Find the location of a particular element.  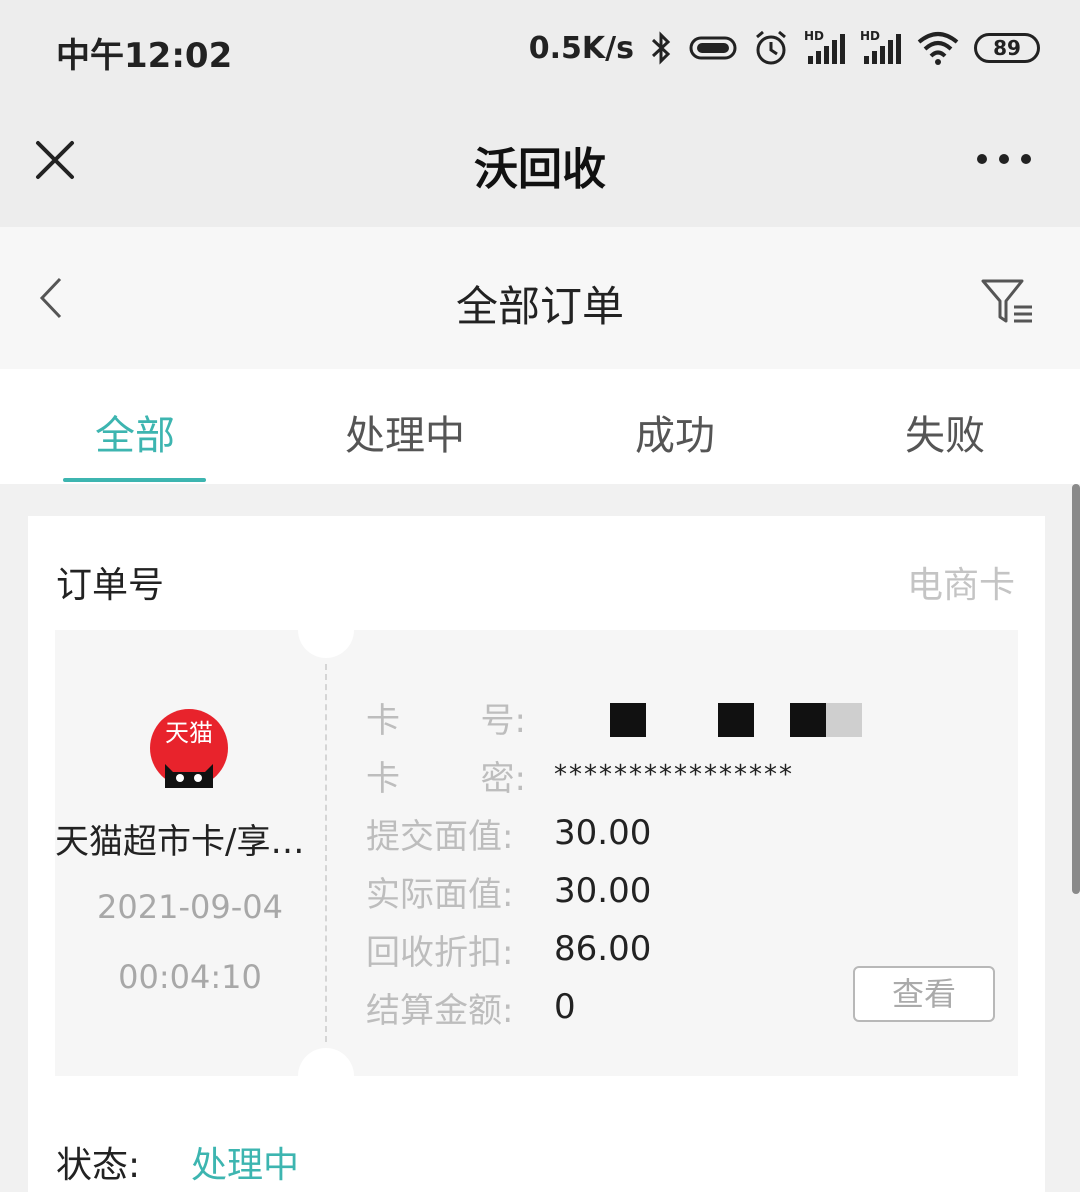

discount-label: 回收折扣: is located at coordinates (440, 952).